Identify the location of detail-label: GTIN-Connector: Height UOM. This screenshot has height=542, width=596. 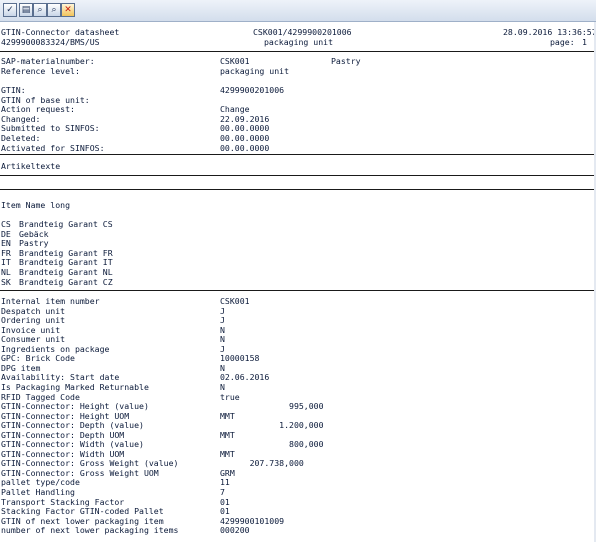
(65, 415).